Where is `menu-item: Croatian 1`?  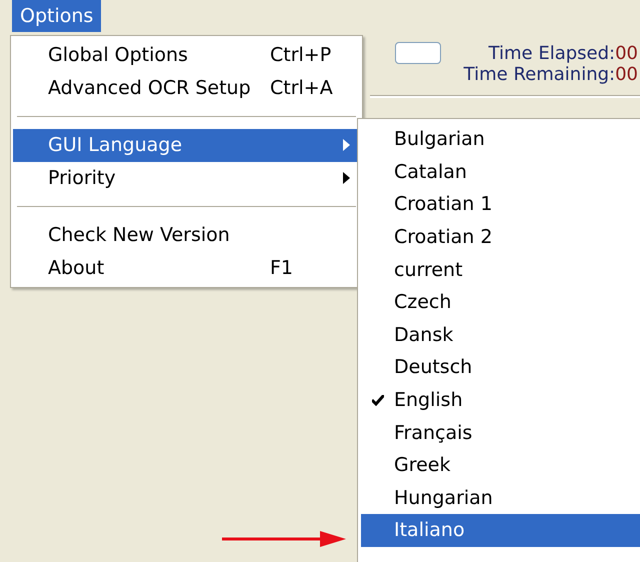
menu-item: Croatian 1 is located at coordinates (500, 204).